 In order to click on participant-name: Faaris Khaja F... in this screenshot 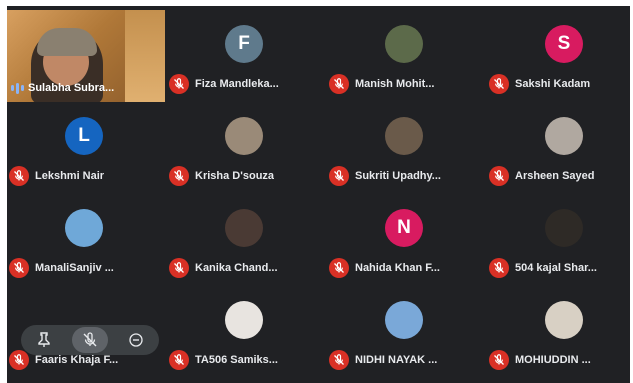, I will do `click(77, 360)`.